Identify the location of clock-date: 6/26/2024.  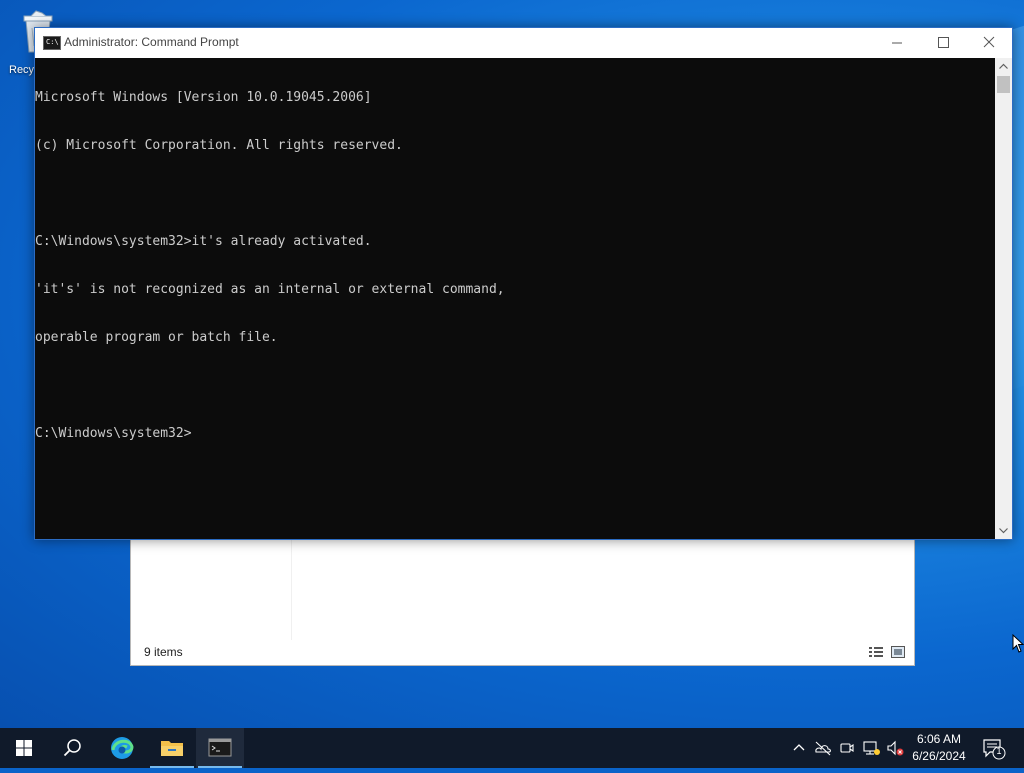
(939, 756).